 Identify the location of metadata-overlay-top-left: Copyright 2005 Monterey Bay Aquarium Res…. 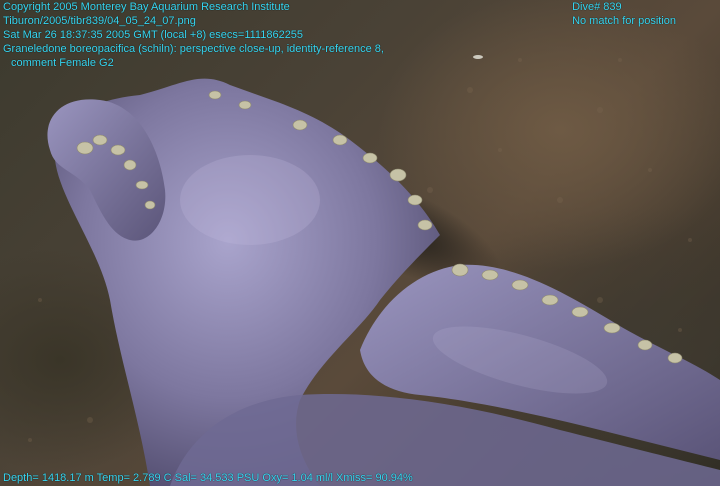
(193, 35).